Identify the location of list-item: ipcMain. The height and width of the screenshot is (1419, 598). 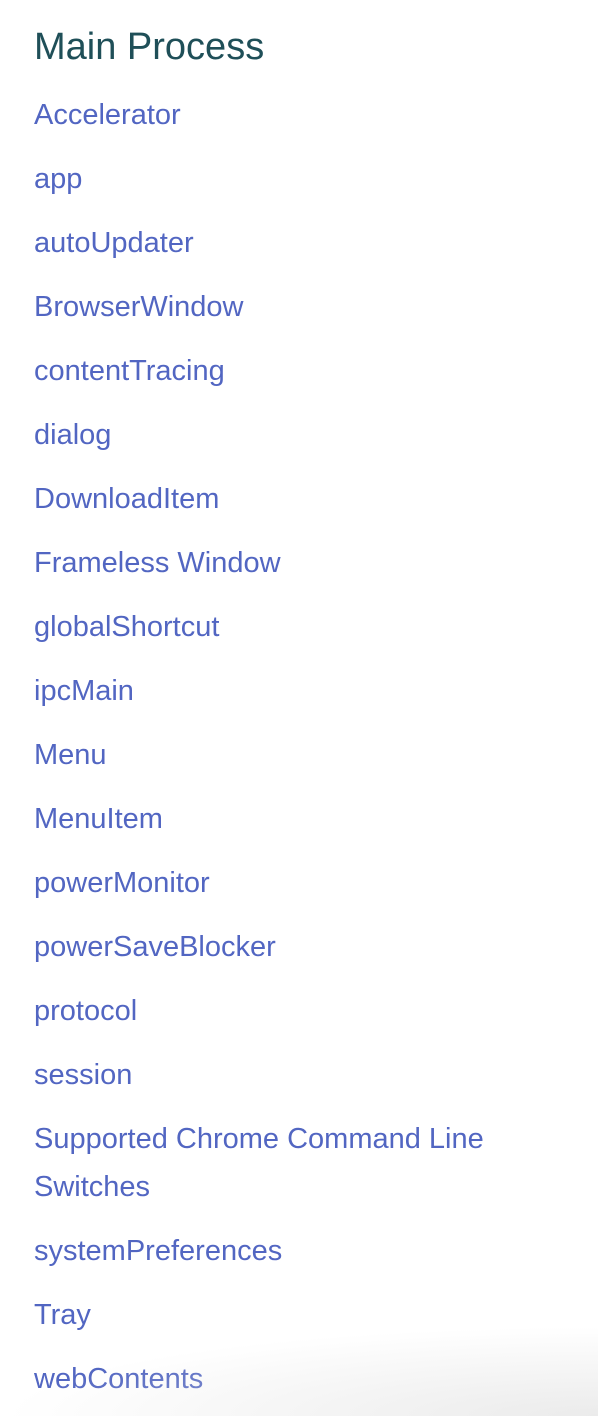
(306, 691).